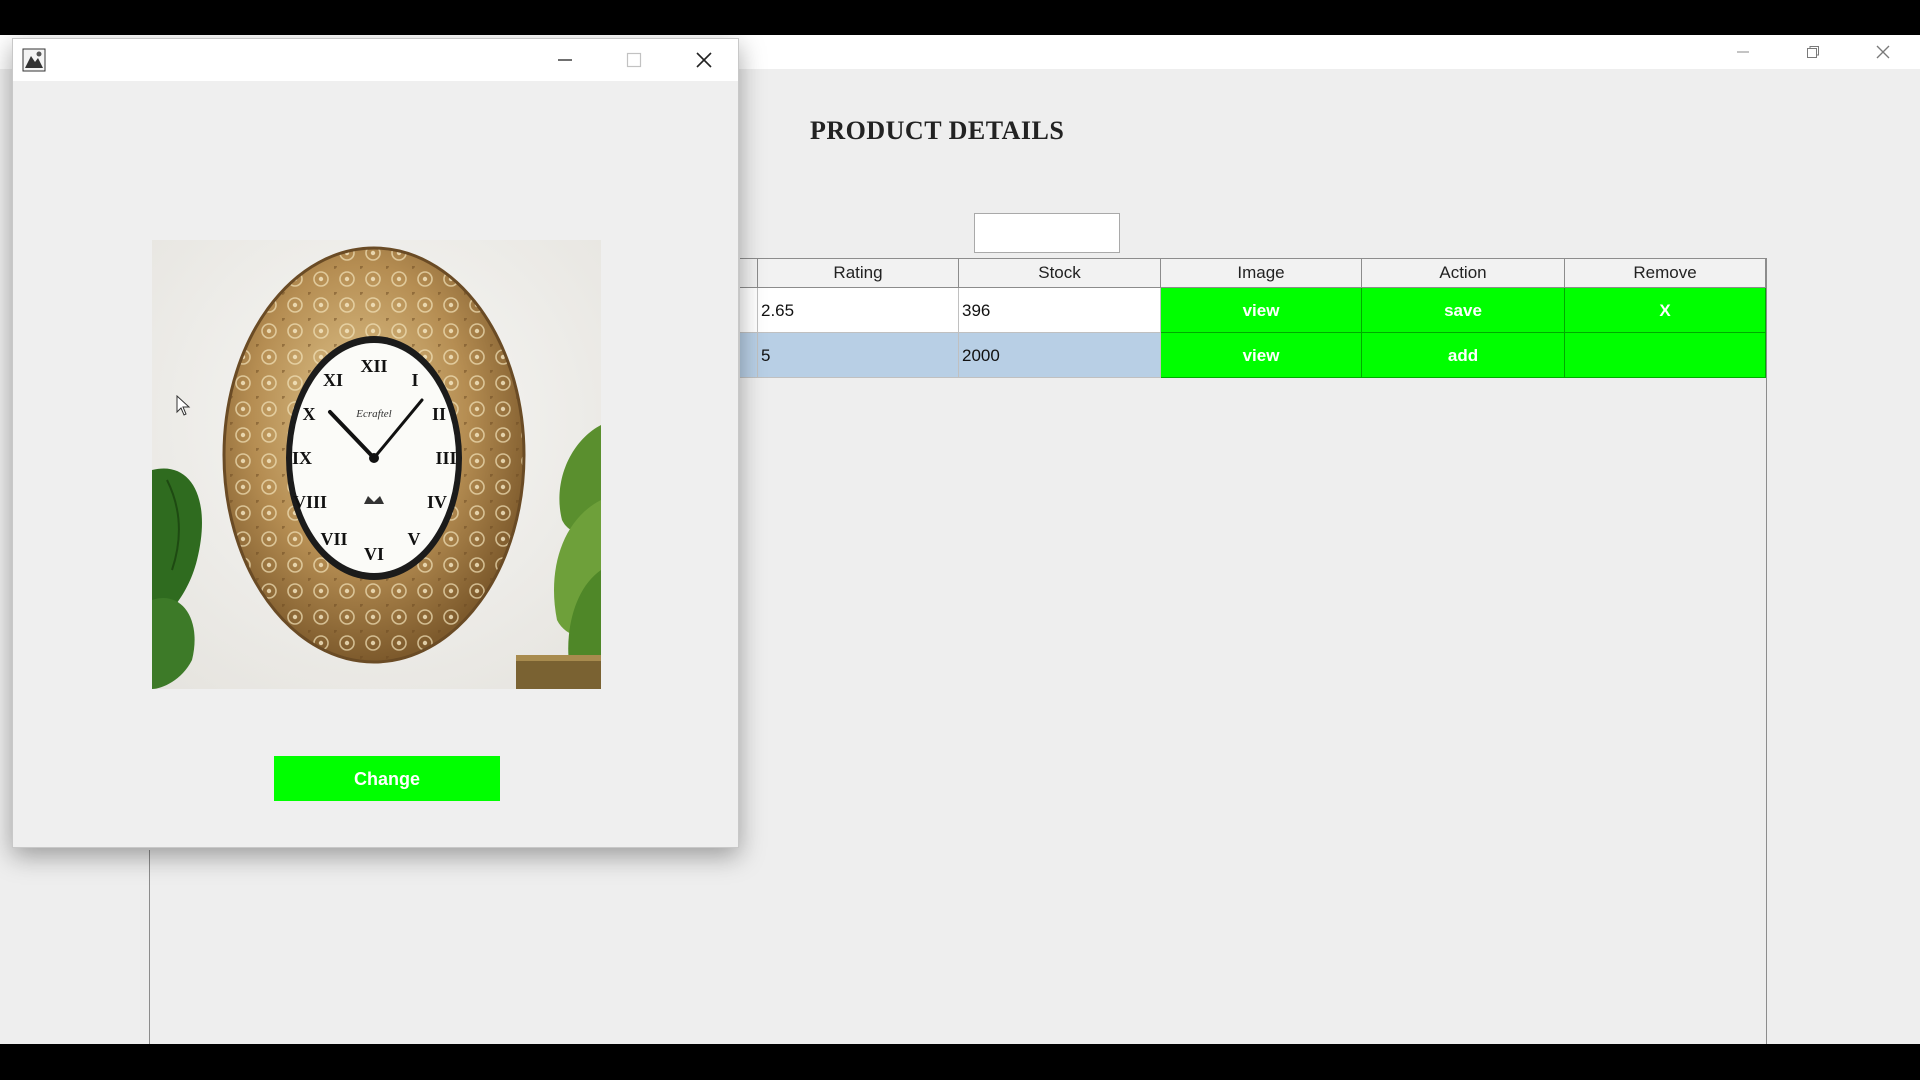  I want to click on remove-button, so click(1665, 355).